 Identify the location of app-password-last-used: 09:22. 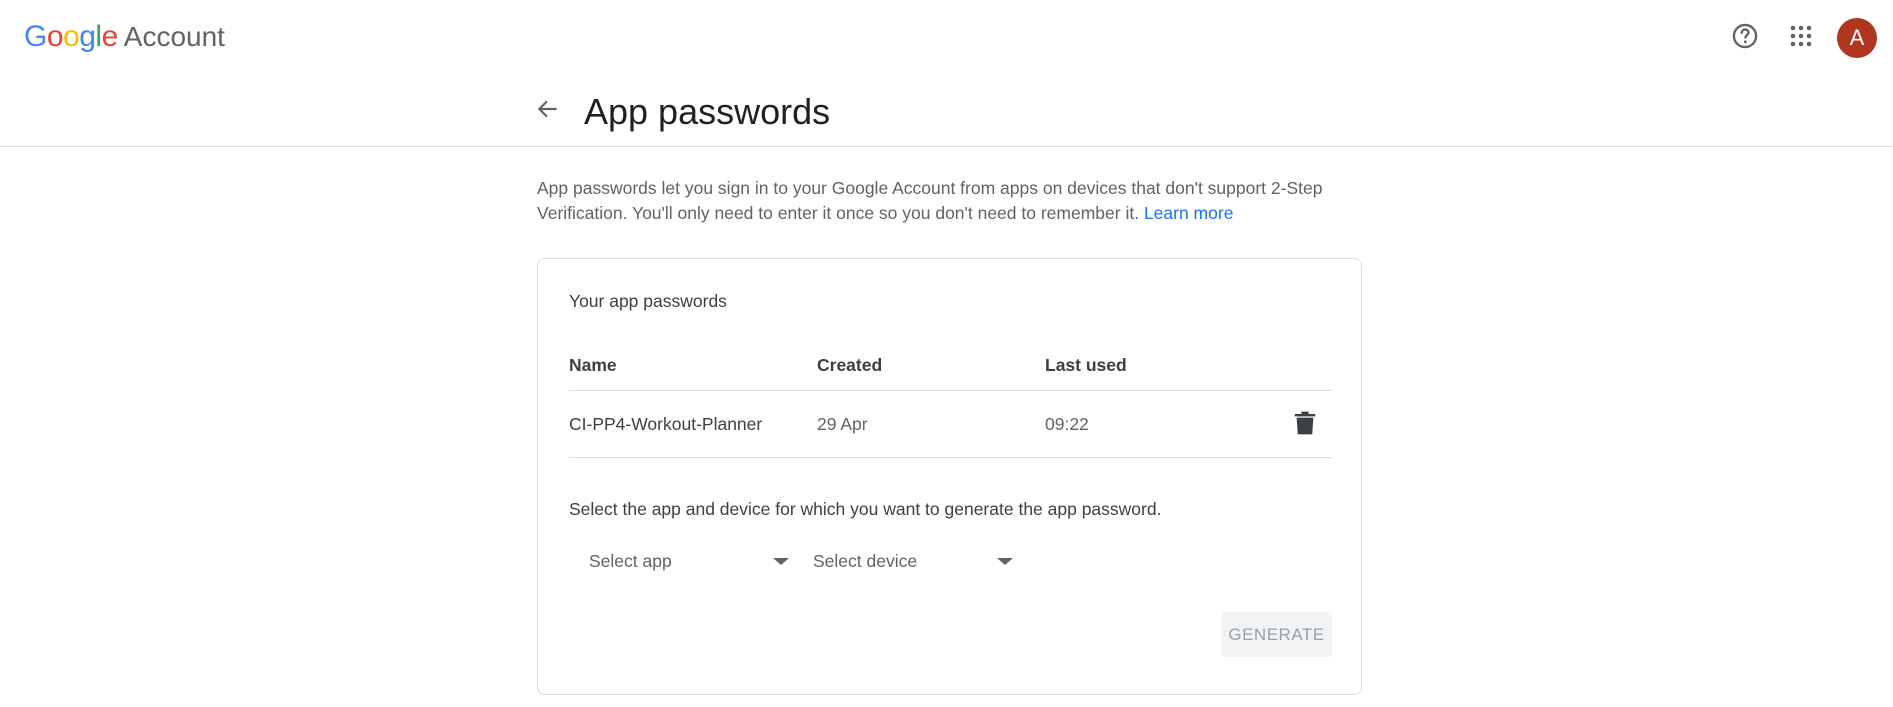
(1067, 424).